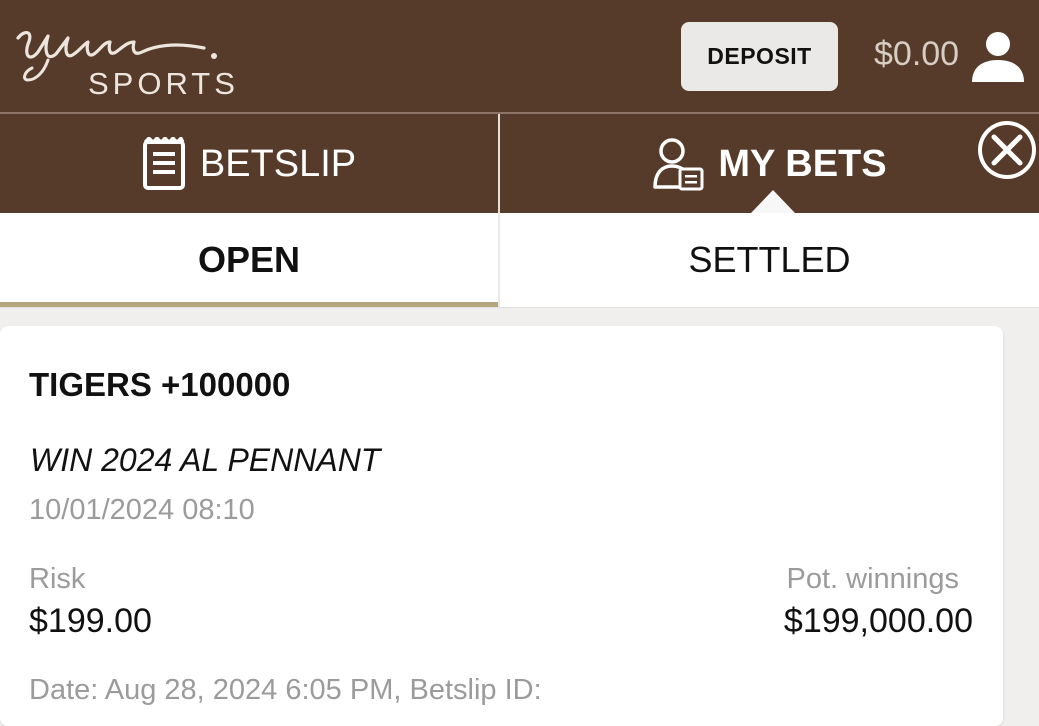  I want to click on account-balance: $0.00, so click(916, 54).